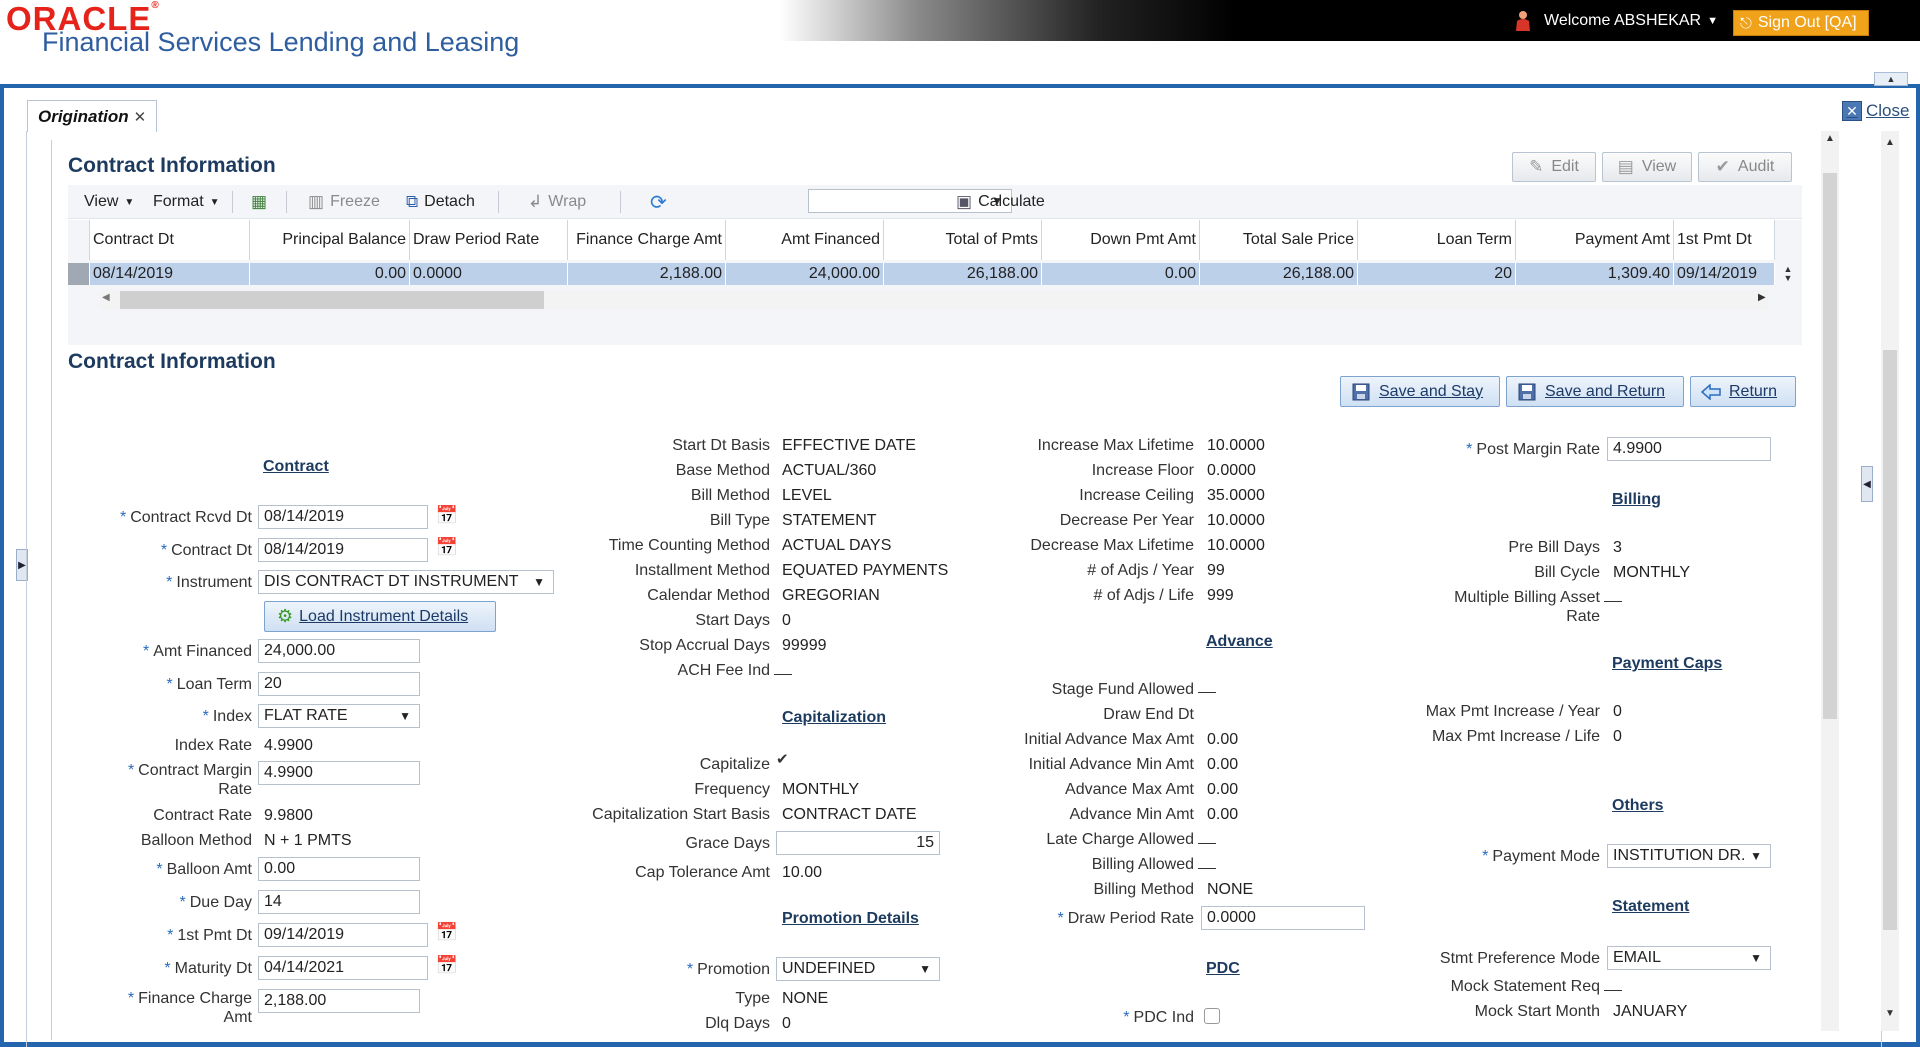  I want to click on table-cell: 1,309.40, so click(1595, 274).